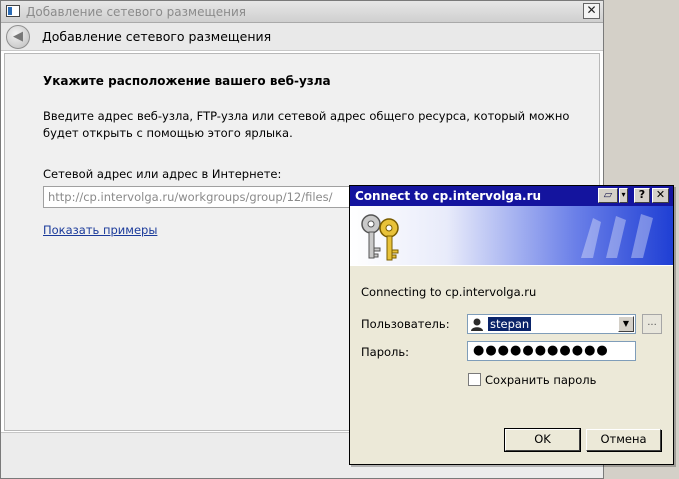 Image resolution: width=679 pixels, height=479 pixels. What do you see at coordinates (302, 37) in the screenshot?
I see `wizard-header: ◀ Добавление сетевого размещения` at bounding box center [302, 37].